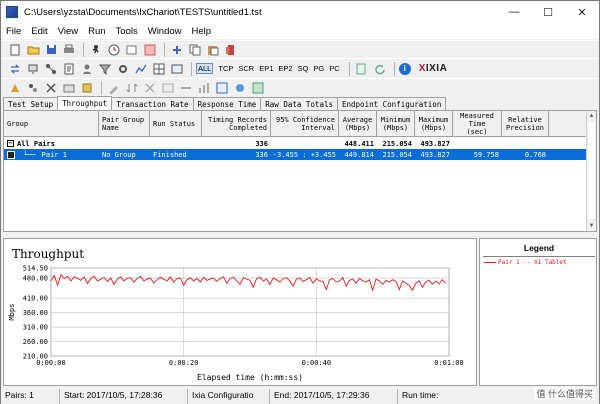 The image size is (600, 404). I want to click on chart-title: Throughput, so click(48, 254).